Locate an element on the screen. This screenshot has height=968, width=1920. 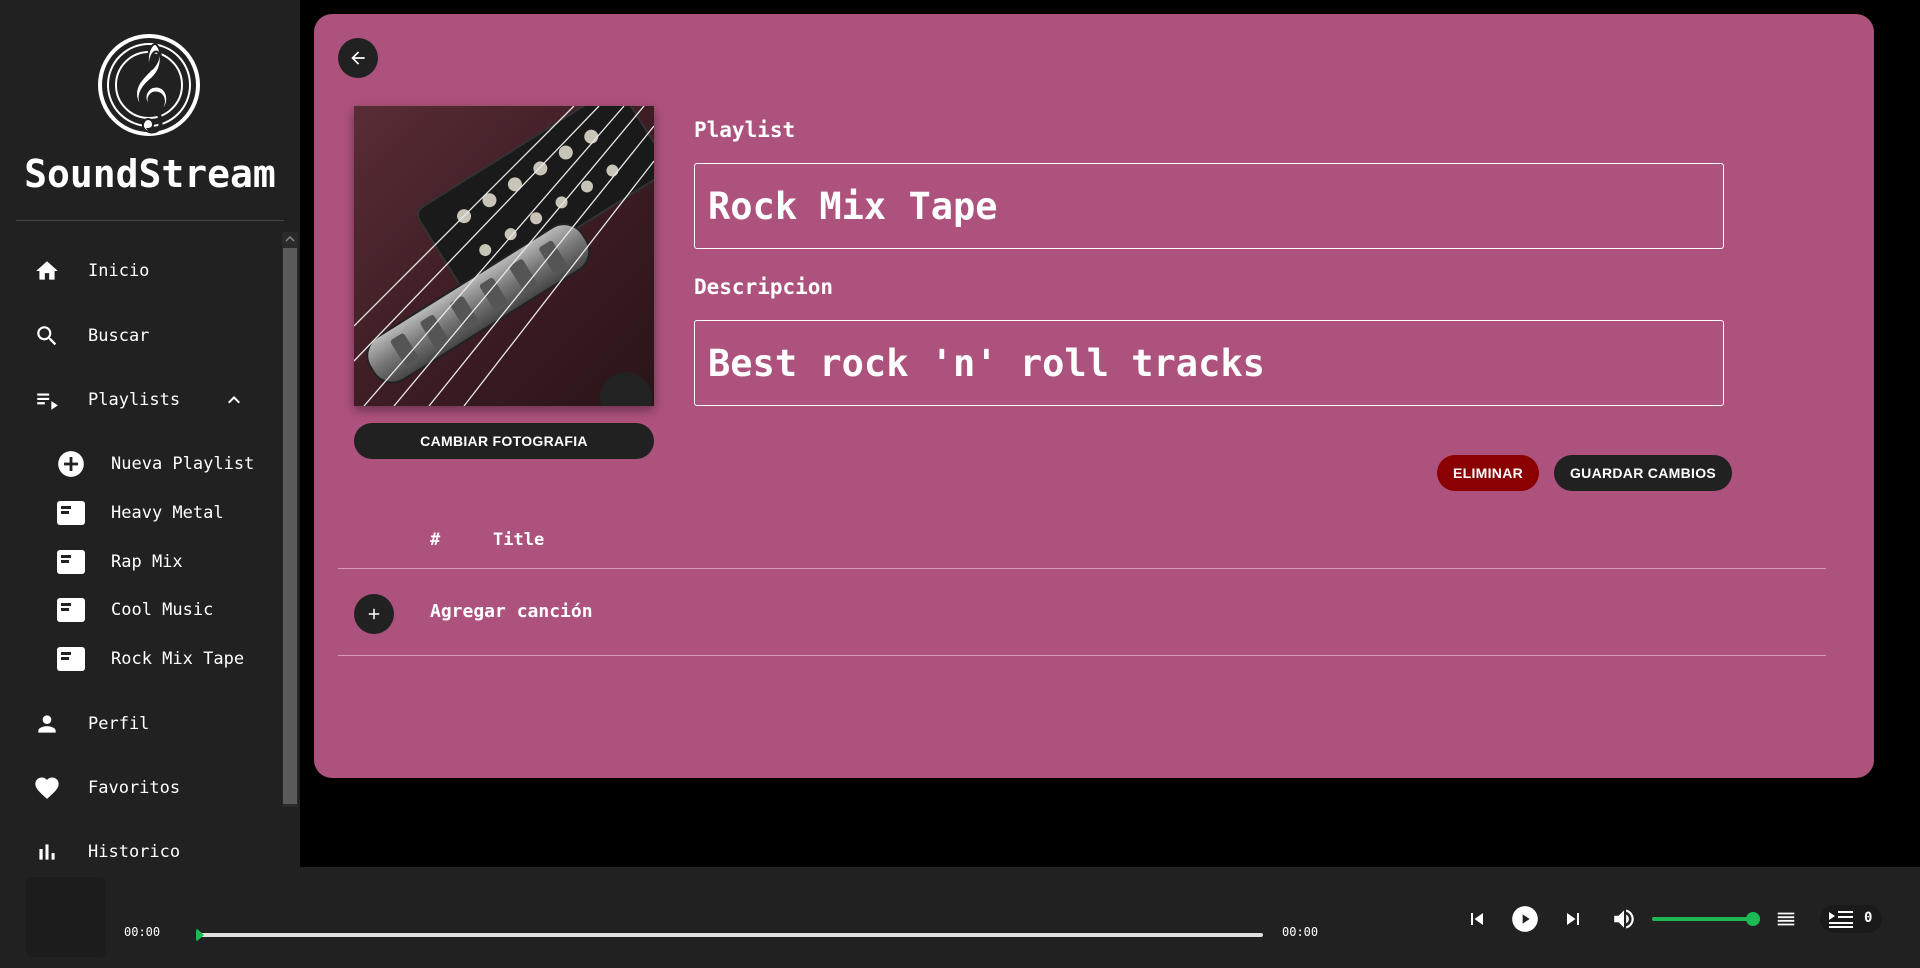
sidebar-item-label: Perfil is located at coordinates (119, 724).